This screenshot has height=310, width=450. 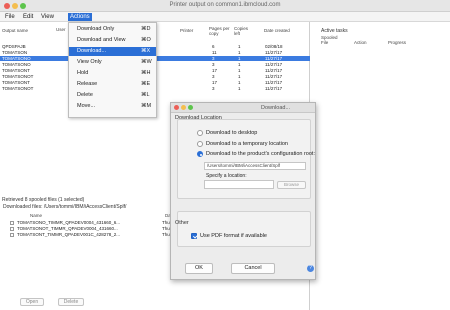 What do you see at coordinates (28, 17) in the screenshot?
I see `menu-edit: Edit` at bounding box center [28, 17].